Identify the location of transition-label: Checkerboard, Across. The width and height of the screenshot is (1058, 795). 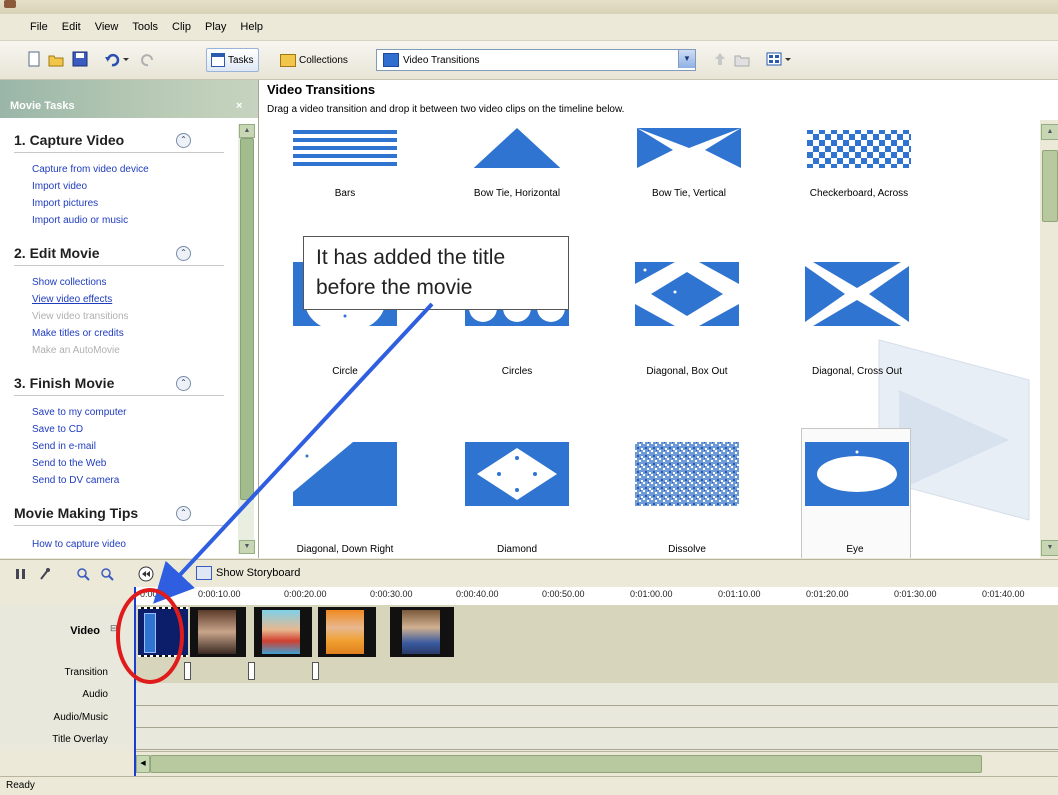
(859, 193).